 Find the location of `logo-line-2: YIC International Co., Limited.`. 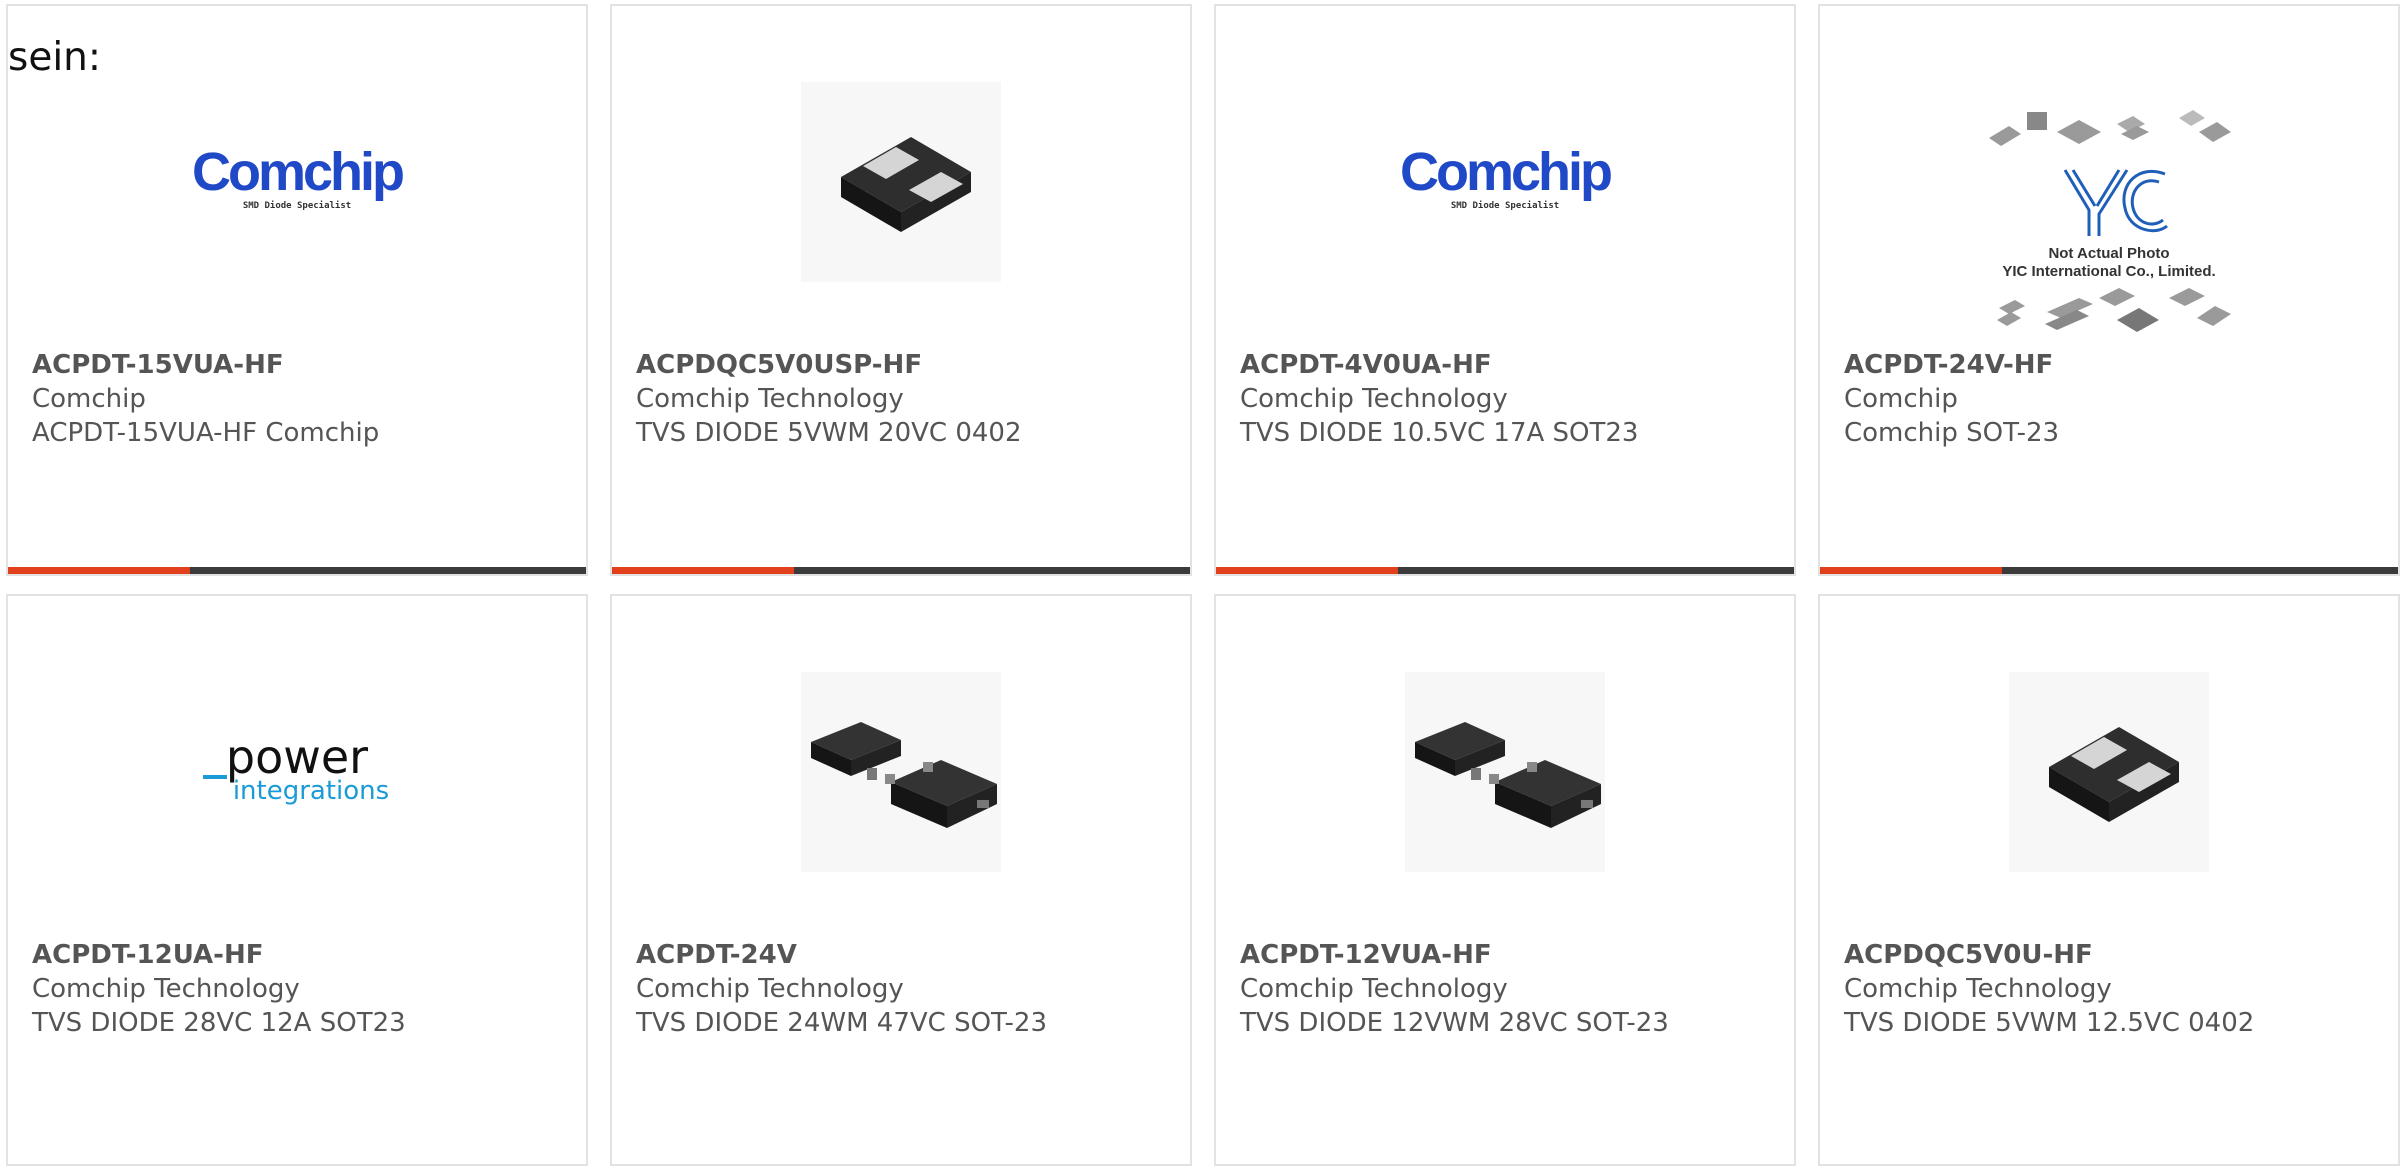

logo-line-2: YIC International Co., Limited. is located at coordinates (2108, 271).